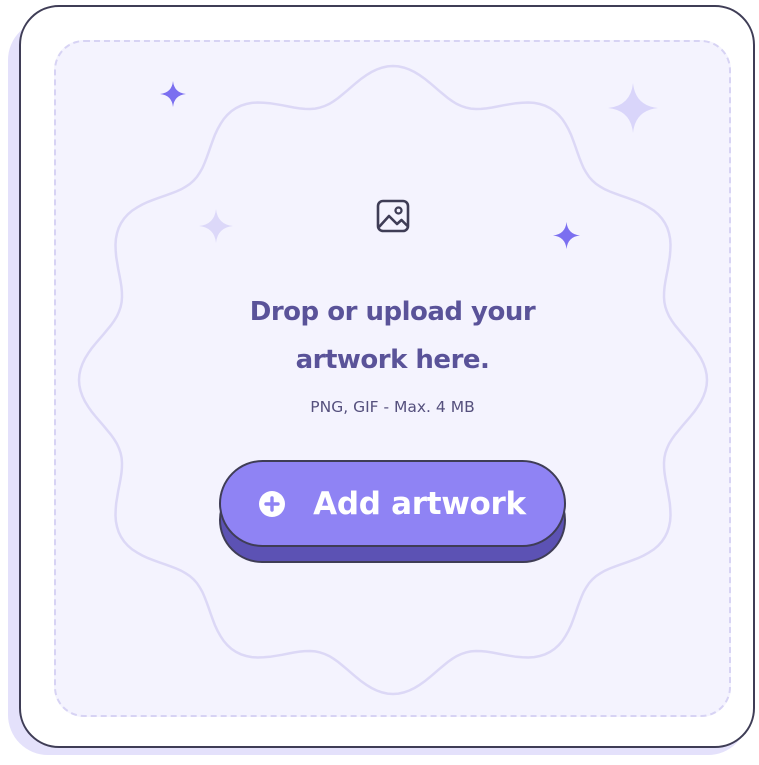 Image resolution: width=759 pixels, height=765 pixels. I want to click on image-icon, so click(393, 216).